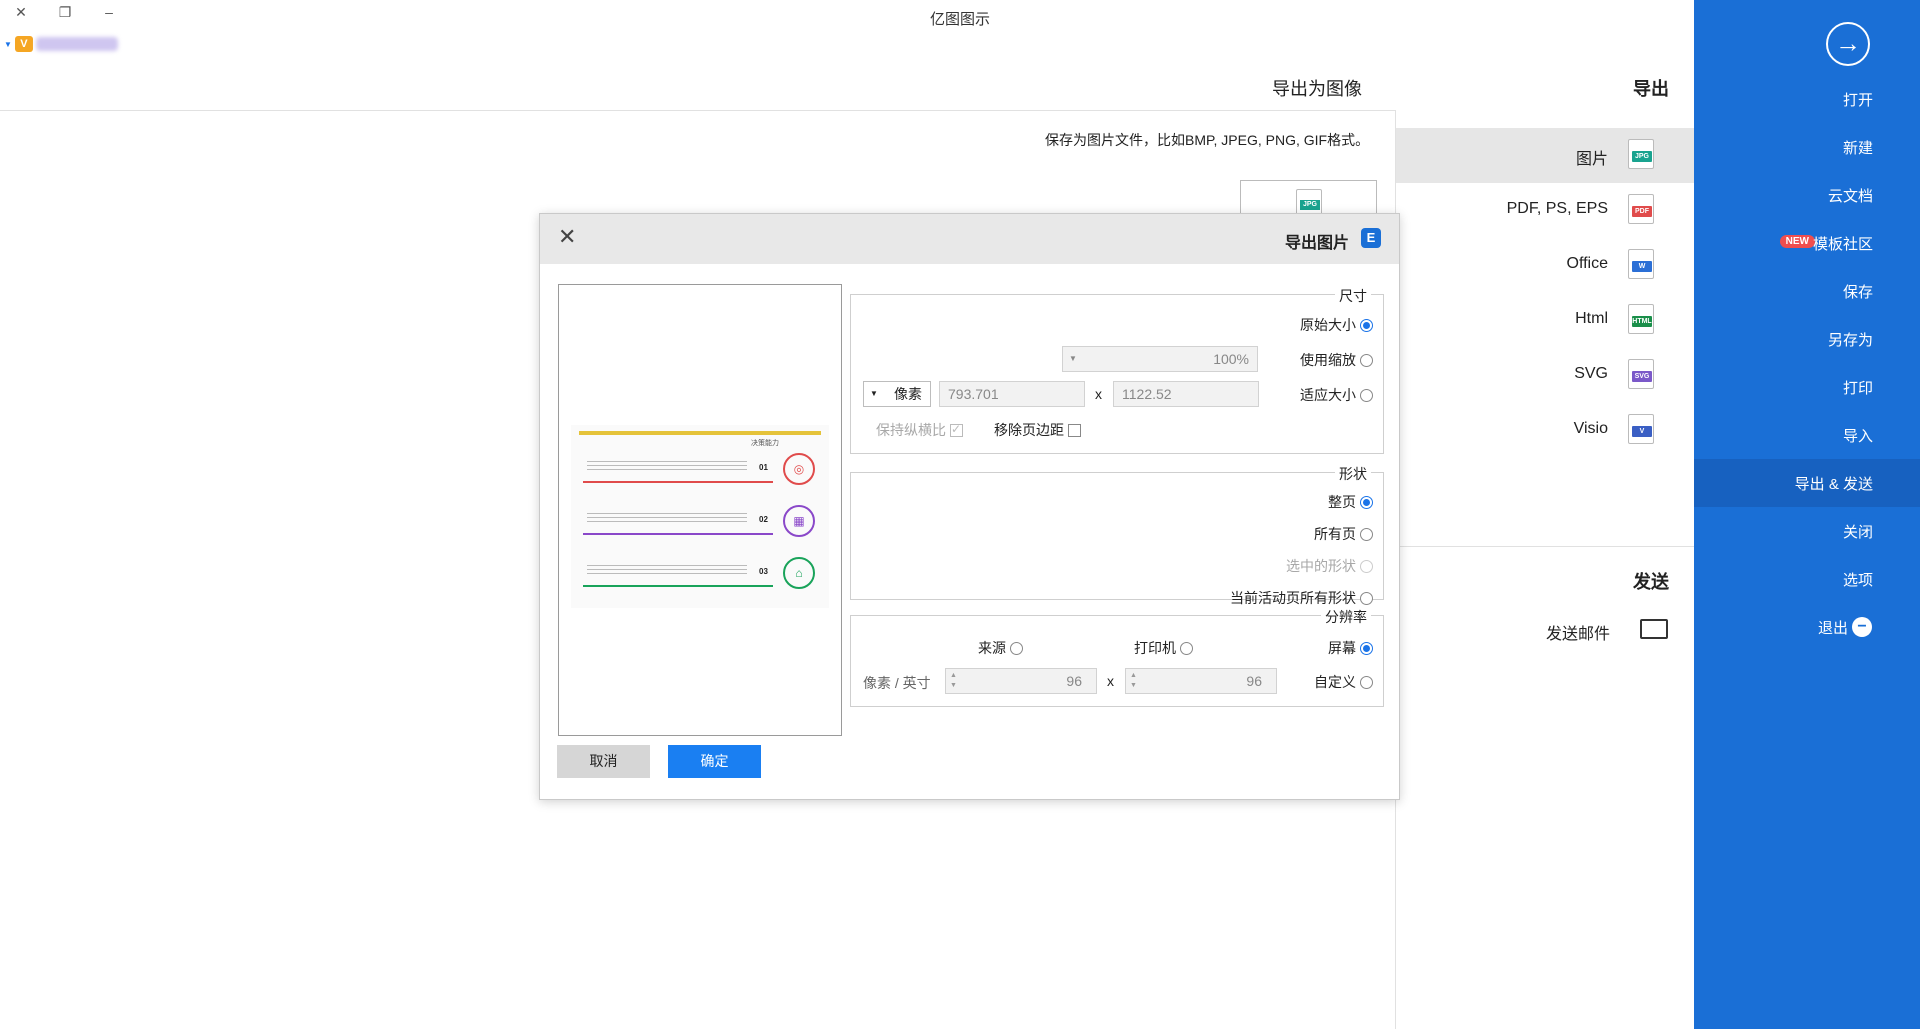  What do you see at coordinates (1591, 318) in the screenshot?
I see `export-item-label: Html` at bounding box center [1591, 318].